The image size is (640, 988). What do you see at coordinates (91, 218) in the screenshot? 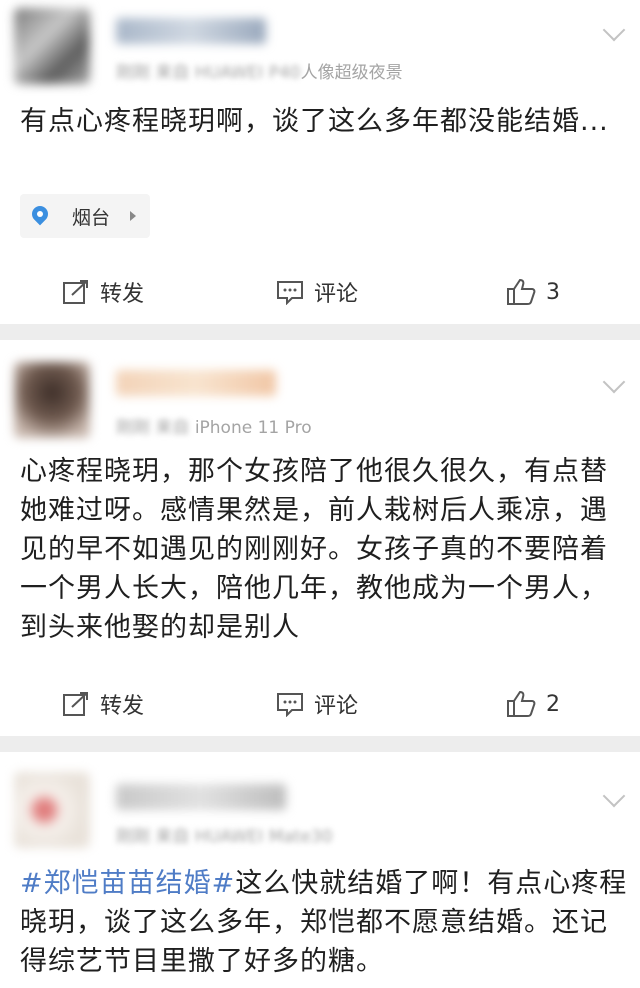
I see `location-label: 烟台` at bounding box center [91, 218].